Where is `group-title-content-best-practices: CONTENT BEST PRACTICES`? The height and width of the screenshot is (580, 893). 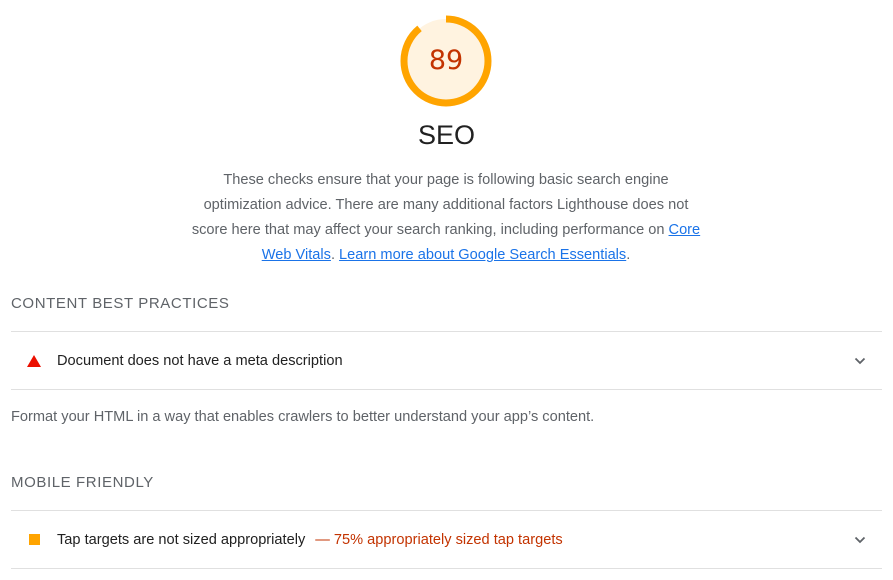
group-title-content-best-practices: CONTENT BEST PRACTICES is located at coordinates (120, 303).